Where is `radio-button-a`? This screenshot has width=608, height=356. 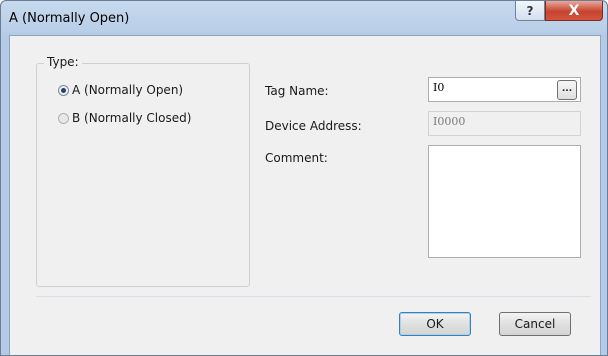 radio-button-a is located at coordinates (63, 90).